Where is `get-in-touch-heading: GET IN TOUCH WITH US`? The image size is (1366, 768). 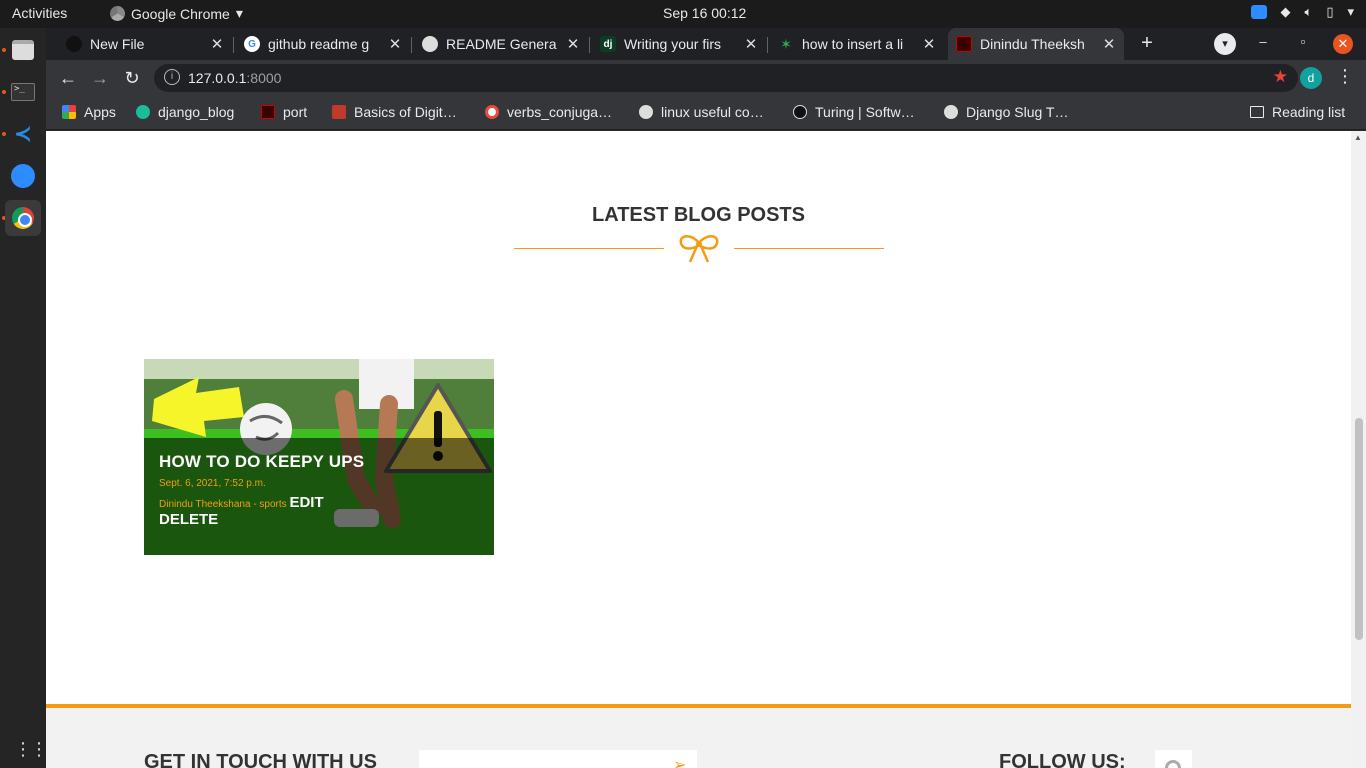 get-in-touch-heading: GET IN TOUCH WITH US is located at coordinates (260, 759).